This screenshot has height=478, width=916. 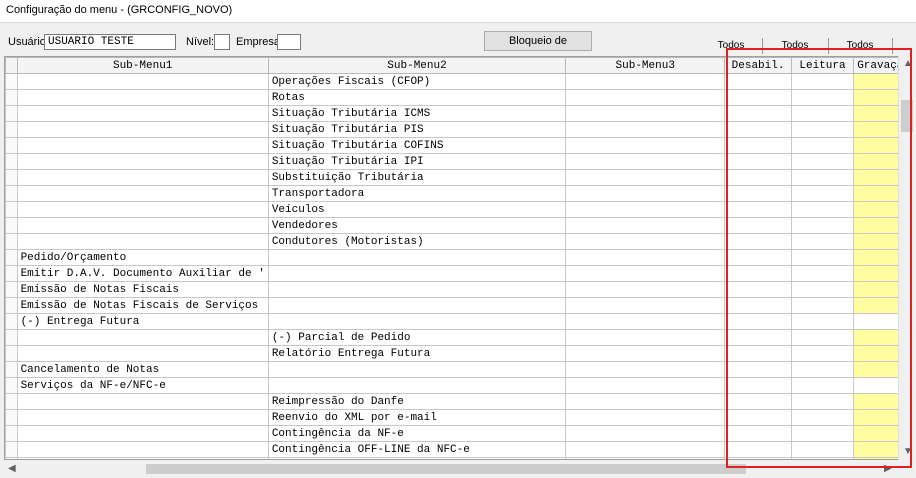 I want to click on table-row: Rotas, so click(x=459, y=97).